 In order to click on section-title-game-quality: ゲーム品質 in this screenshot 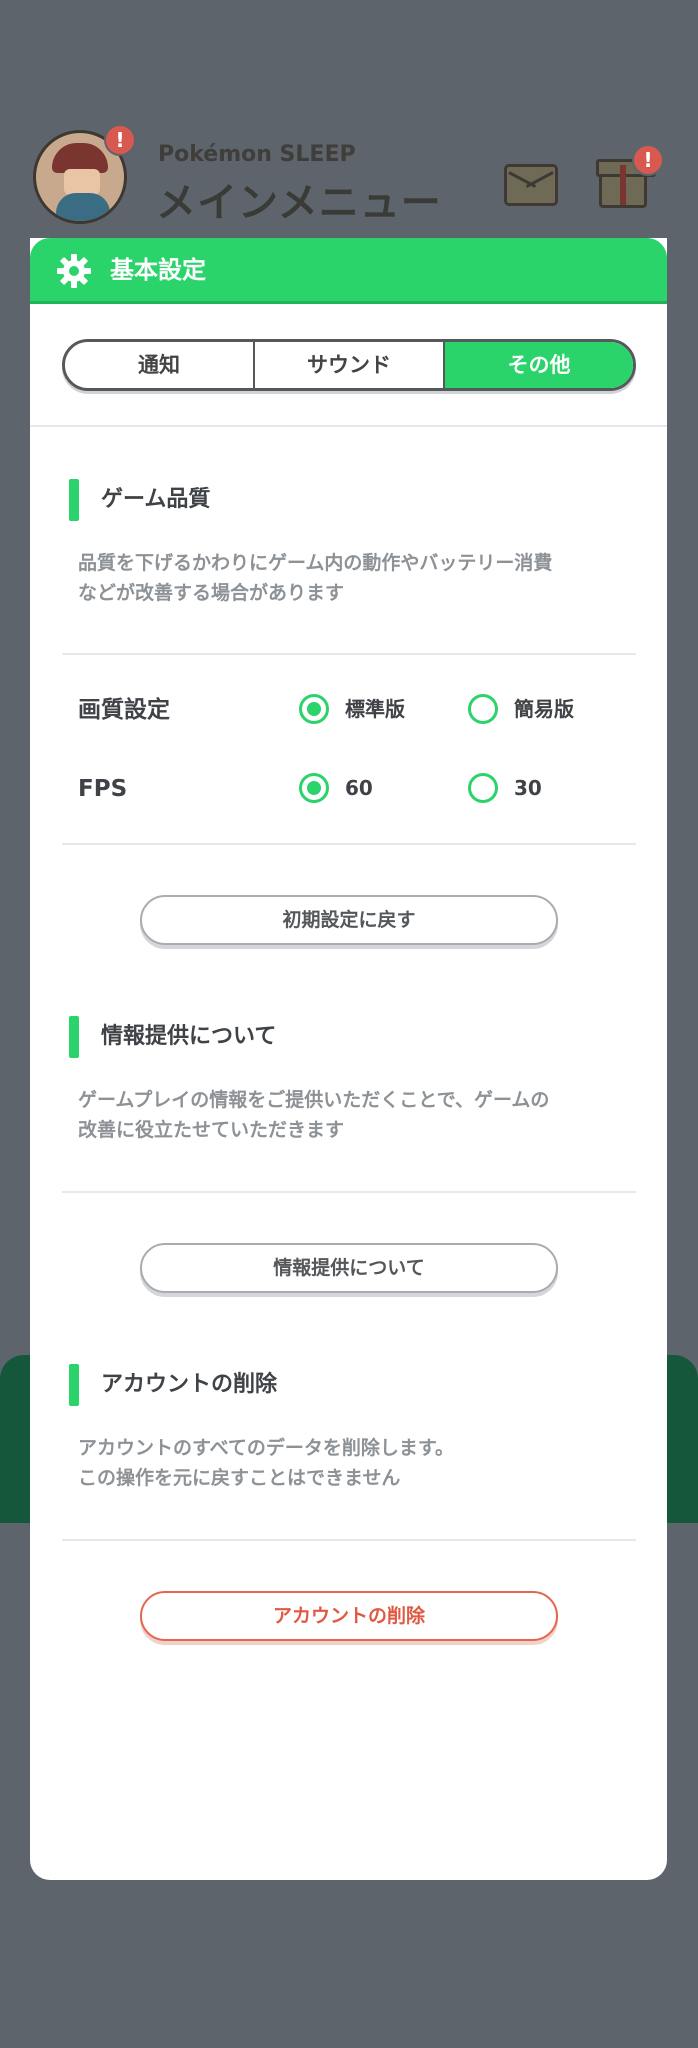, I will do `click(156, 499)`.